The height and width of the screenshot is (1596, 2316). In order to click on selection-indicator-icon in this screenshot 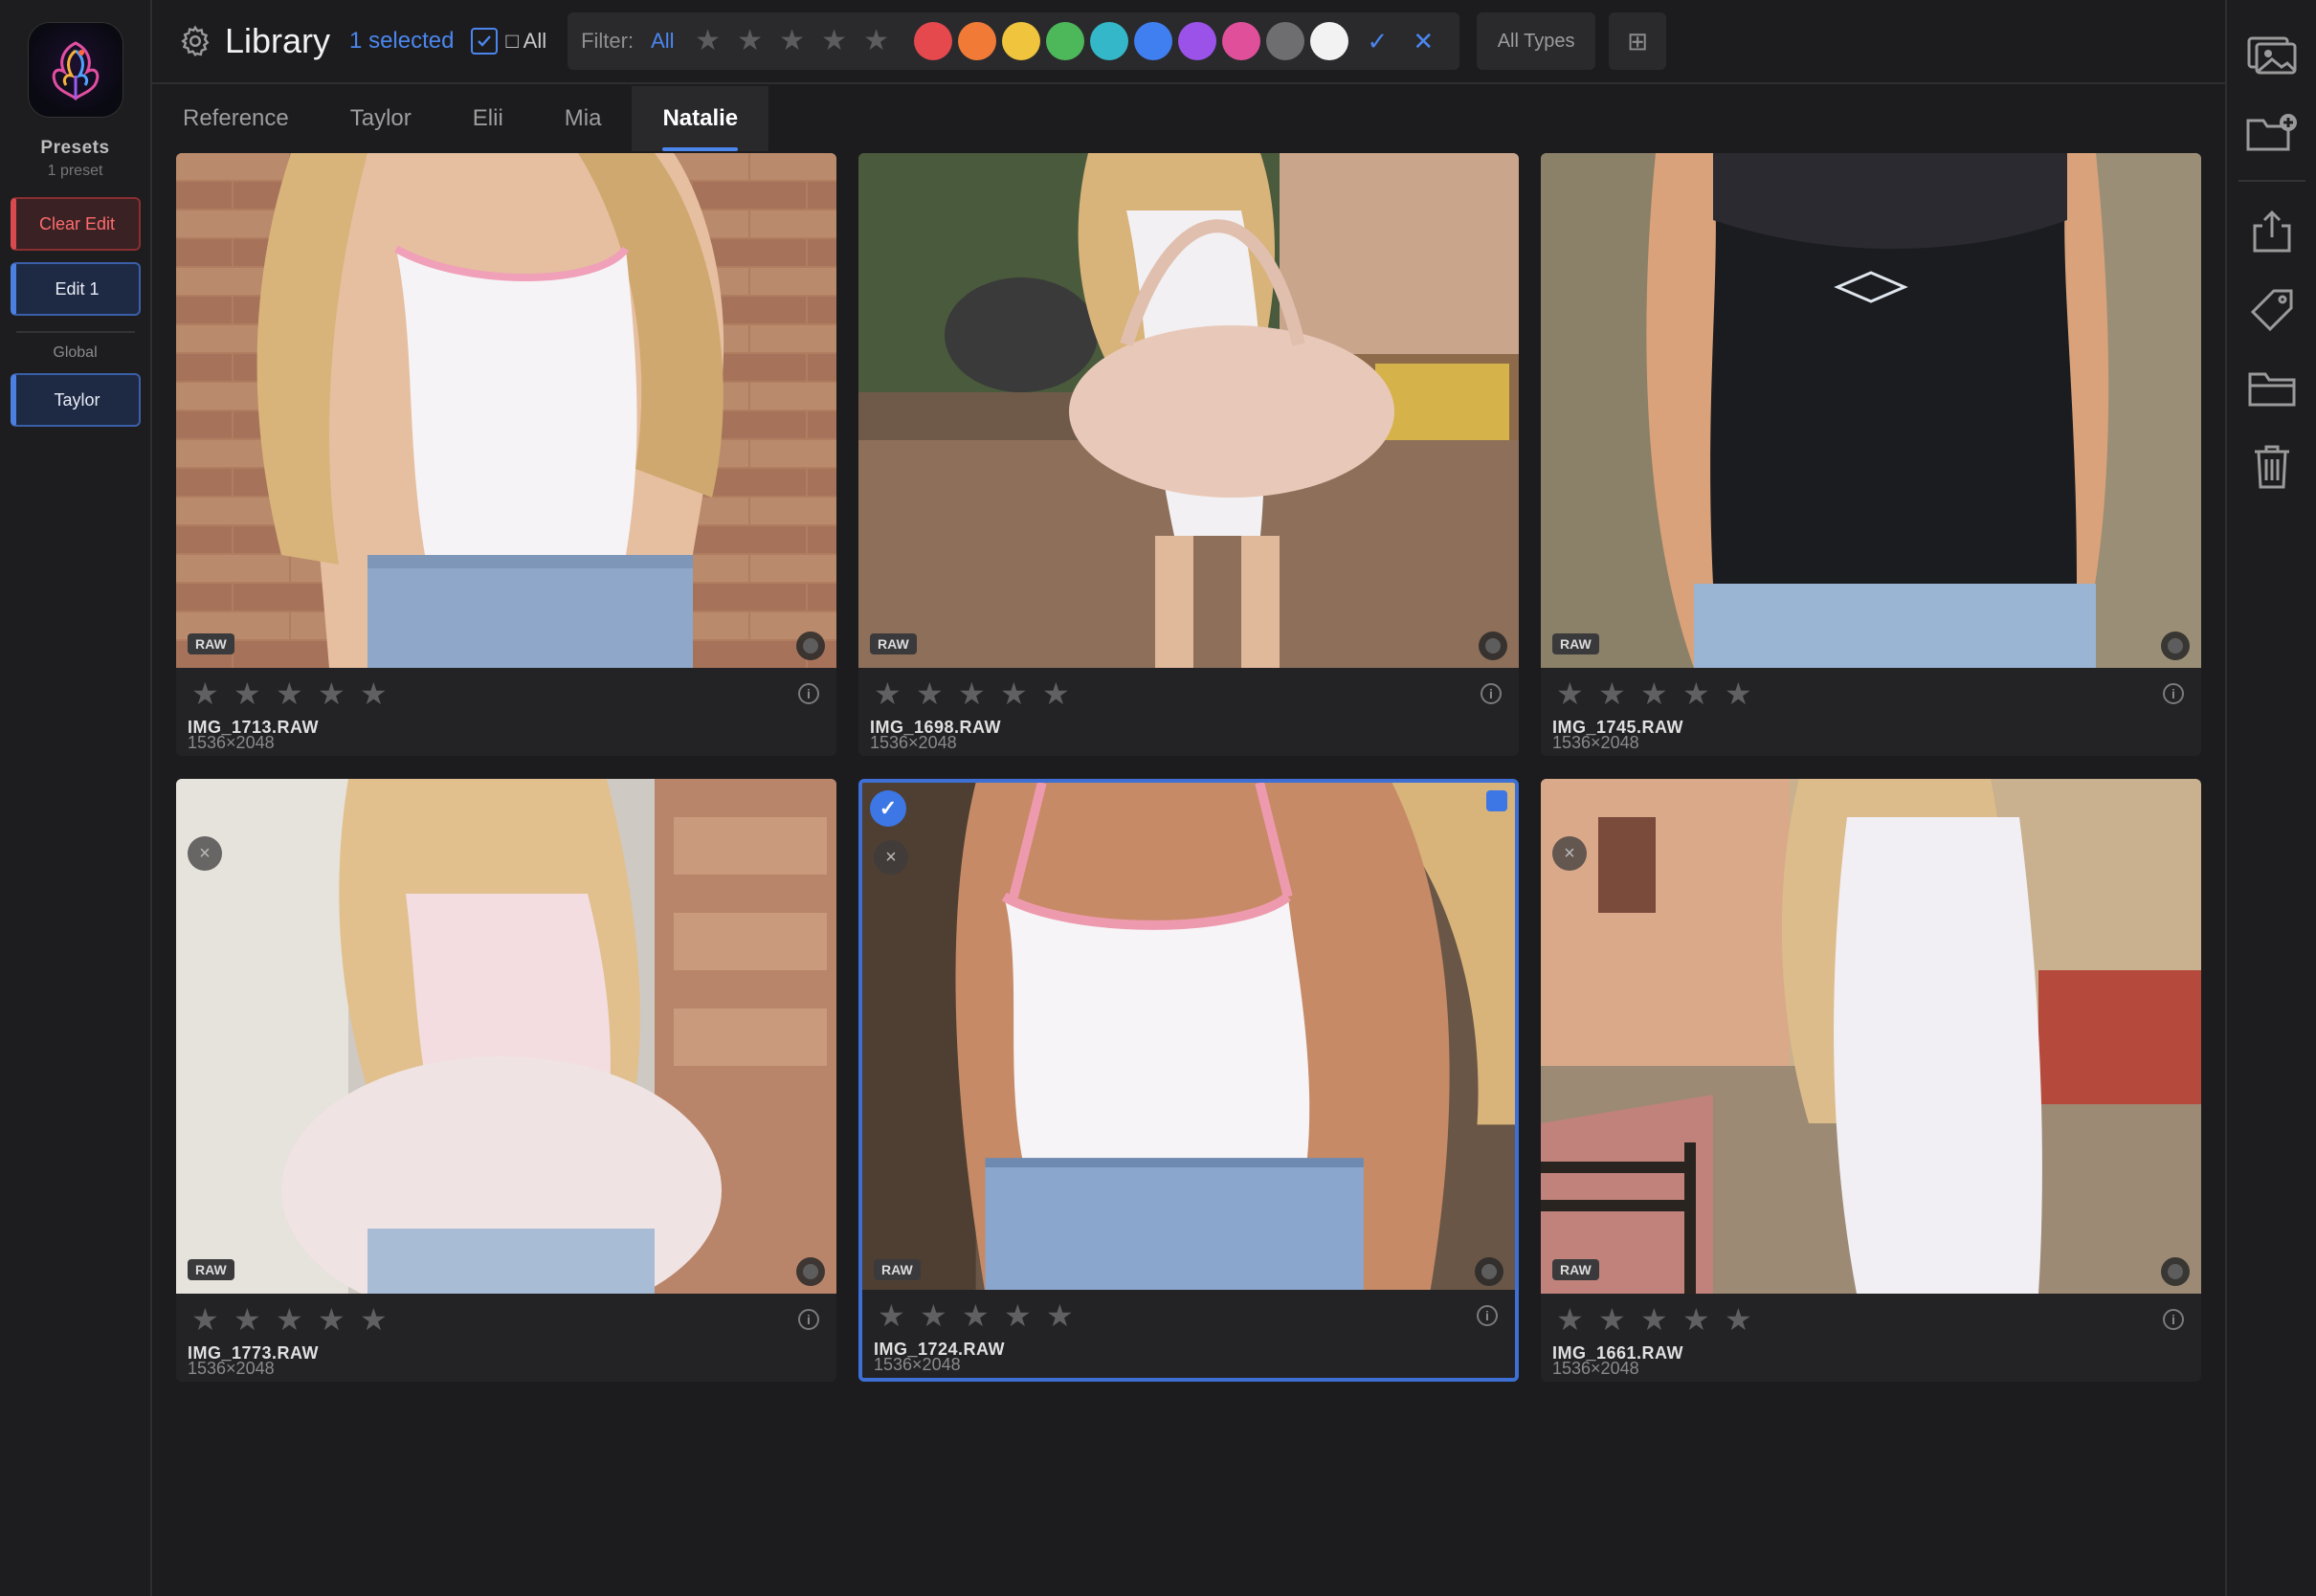, I will do `click(1496, 801)`.